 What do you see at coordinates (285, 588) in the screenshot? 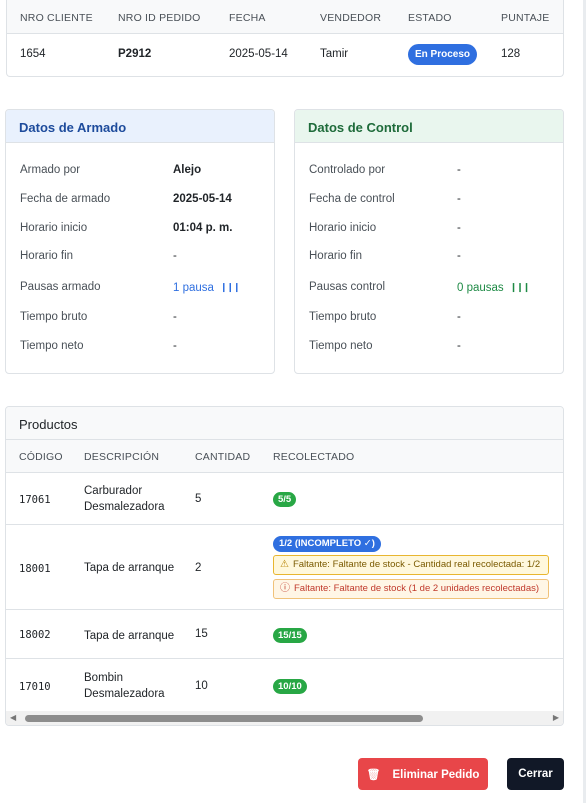
I see `alert-circle-icon: ⓘ` at bounding box center [285, 588].